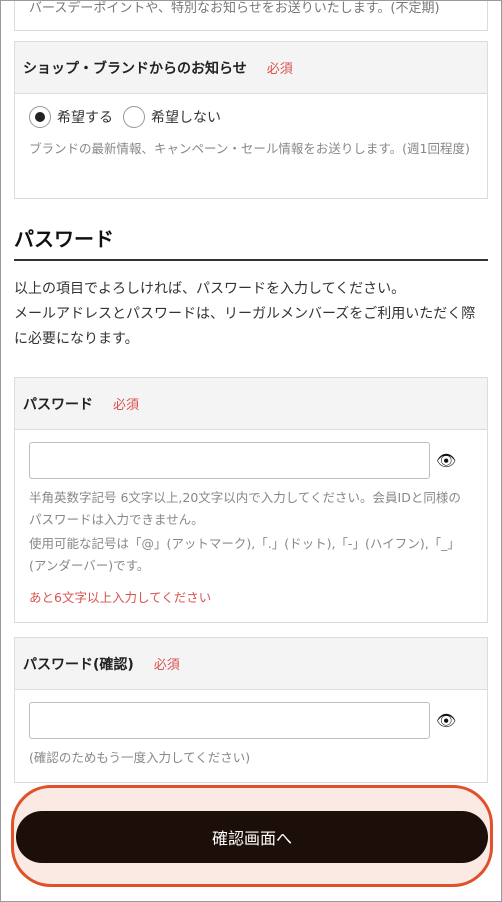 This screenshot has width=502, height=902. Describe the element at coordinates (135, 68) in the screenshot. I see `shop-notice-title: ショップ・ブランドからのお知らせ` at that location.